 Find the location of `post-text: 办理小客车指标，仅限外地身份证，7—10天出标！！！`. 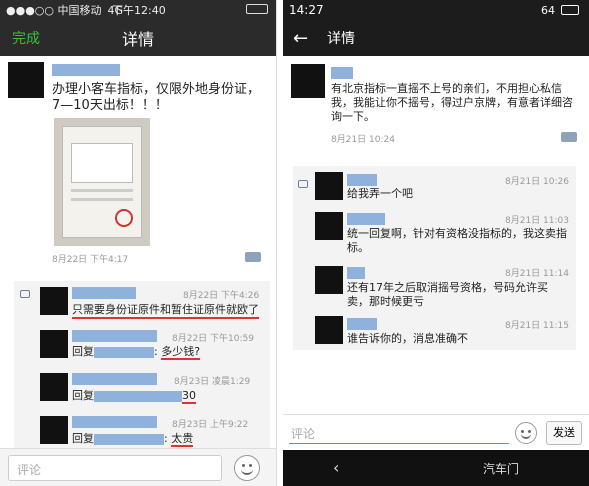

post-text: 办理小客车指标，仅限外地身份证，7—10天出标！！！ is located at coordinates (156, 97).